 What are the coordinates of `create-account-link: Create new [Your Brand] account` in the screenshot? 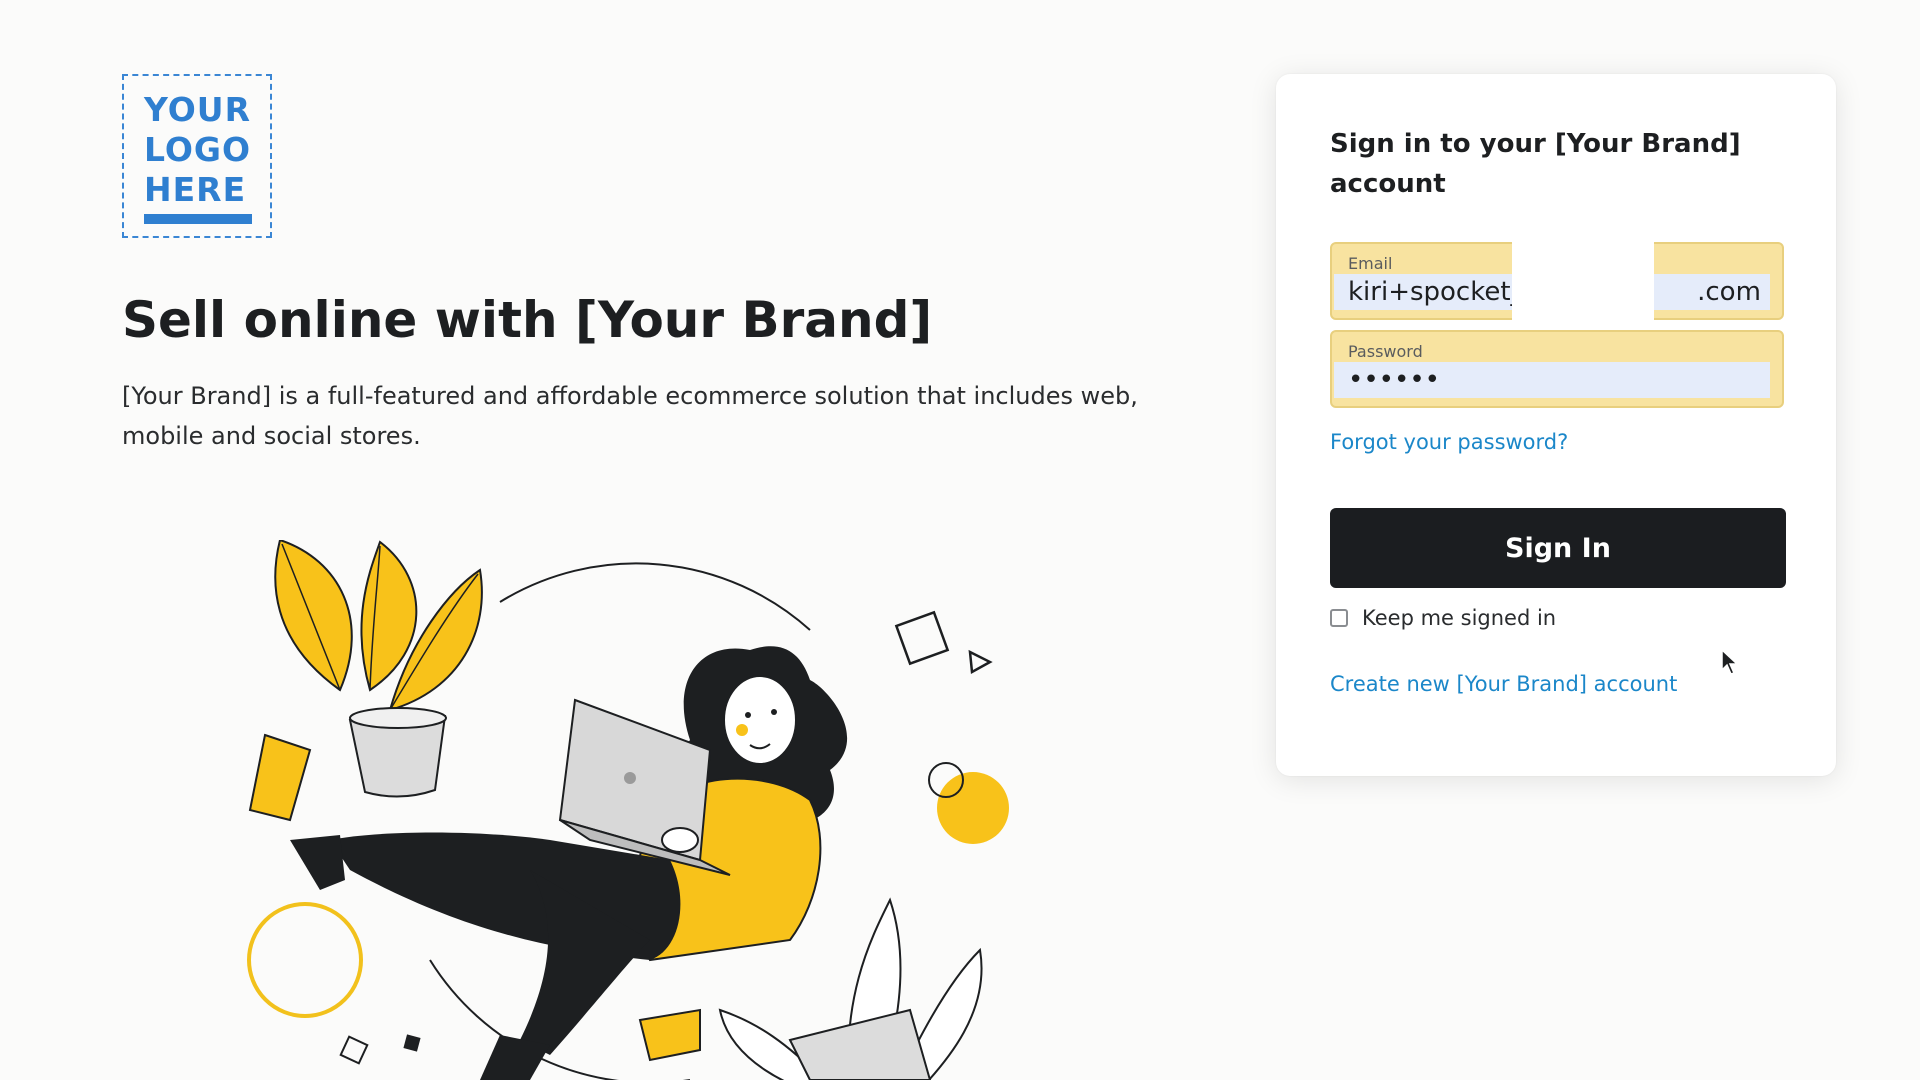 It's located at (1503, 684).